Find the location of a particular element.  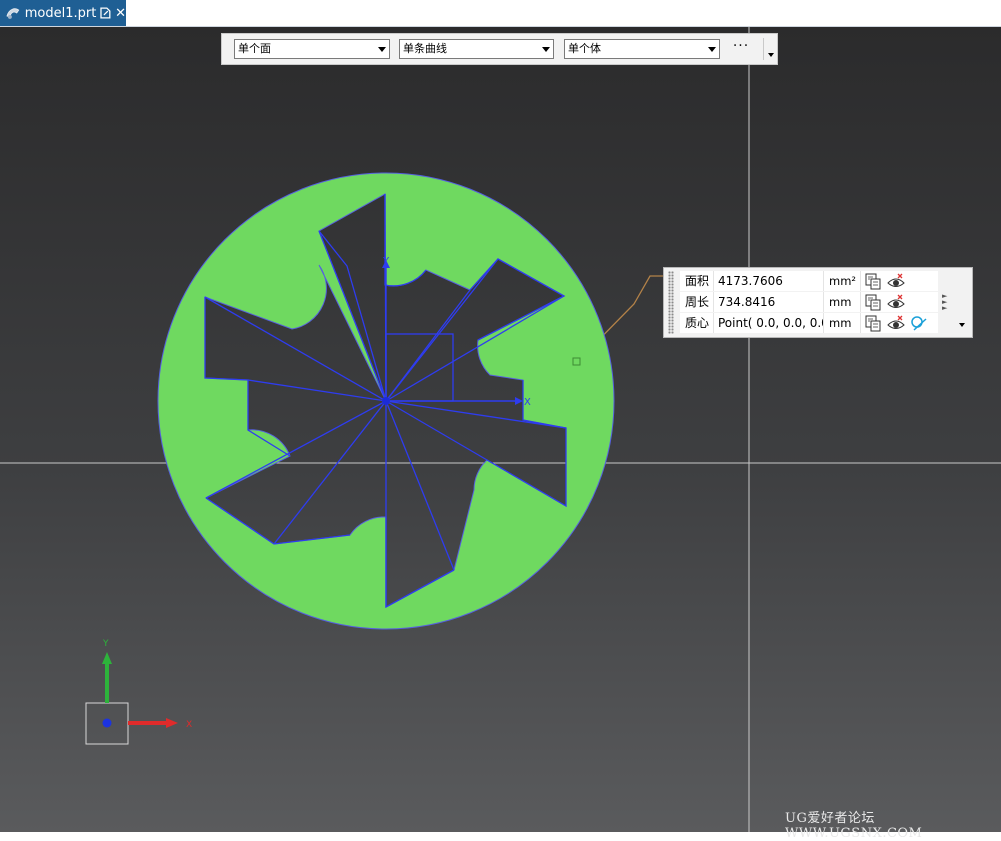

create-point-icon is located at coordinates (919, 323).